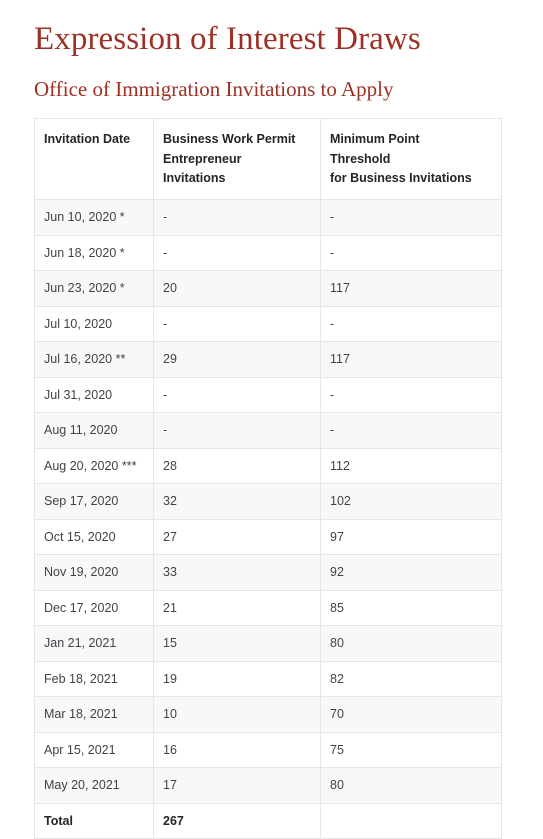 The width and height of the screenshot is (543, 839). I want to click on table-row: Aug 20, 2020 *** 28 112, so click(268, 466).